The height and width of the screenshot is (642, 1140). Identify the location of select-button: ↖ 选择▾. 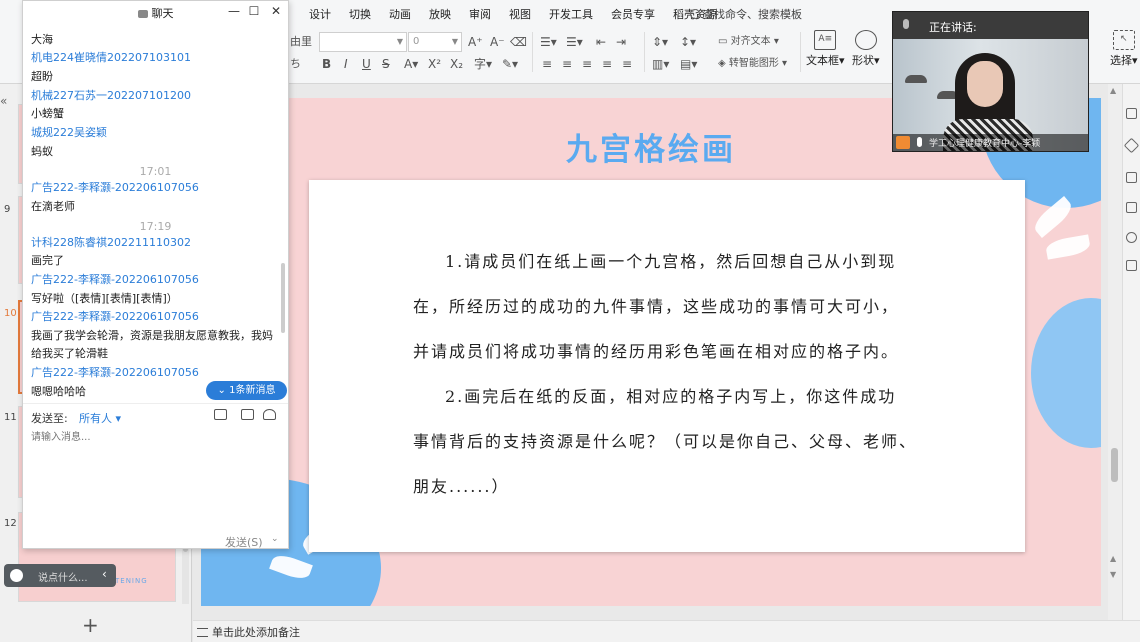
(1124, 49).